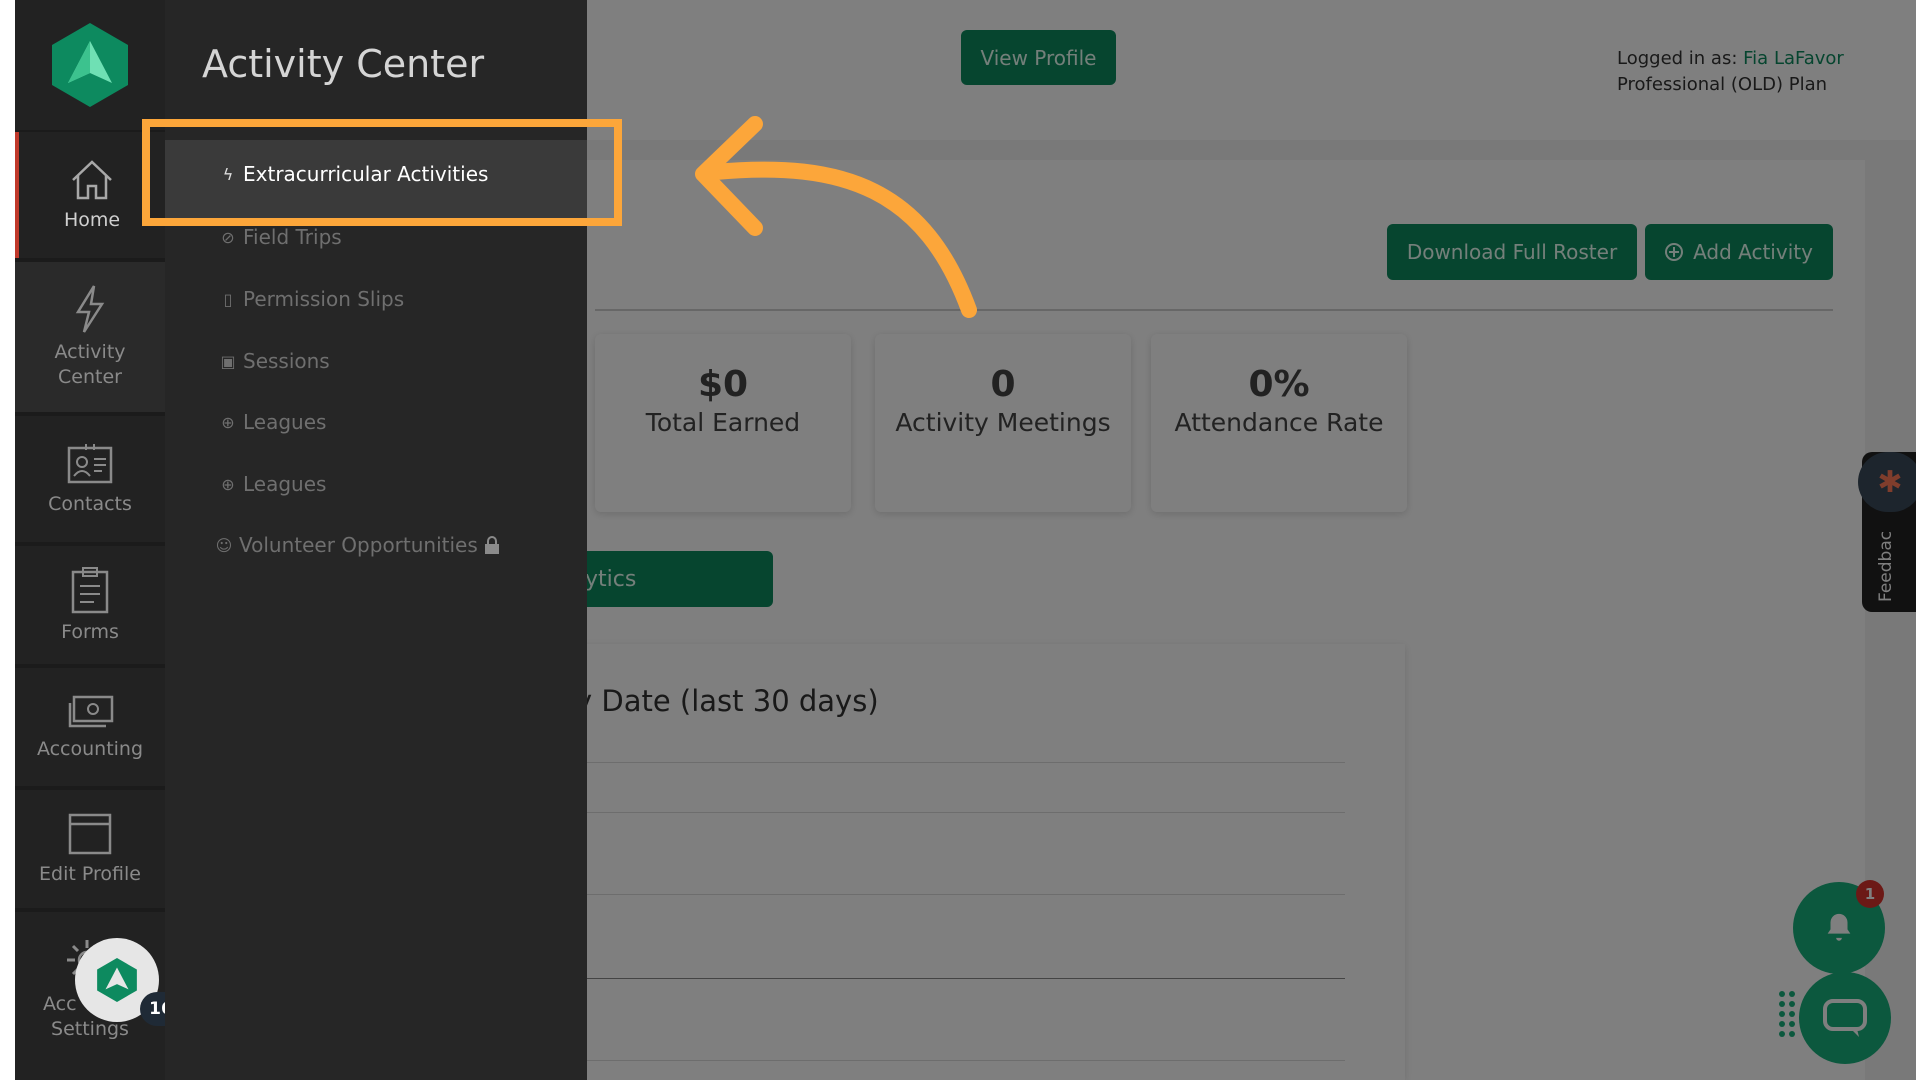  I want to click on logo, so click(90, 65).